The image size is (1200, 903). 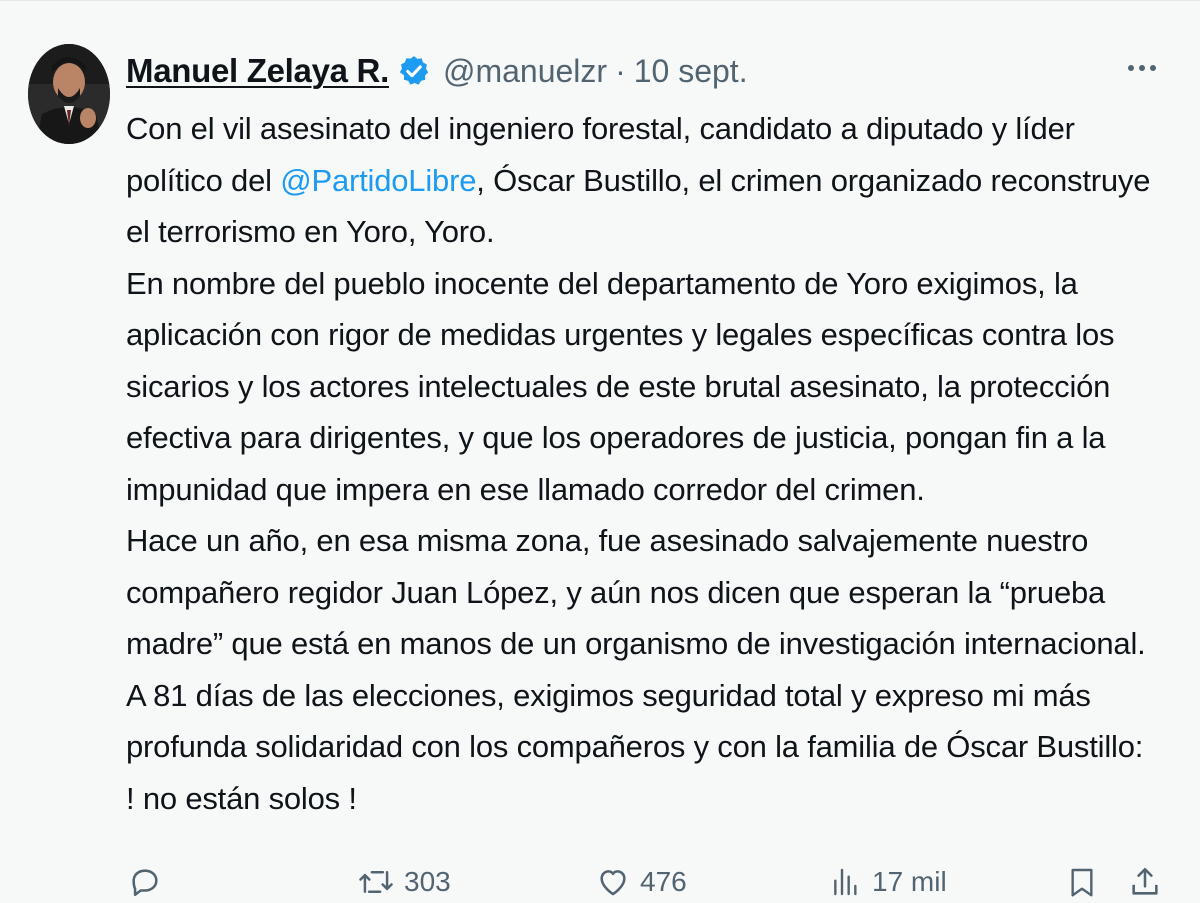 What do you see at coordinates (613, 882) in the screenshot?
I see `heart-icon` at bounding box center [613, 882].